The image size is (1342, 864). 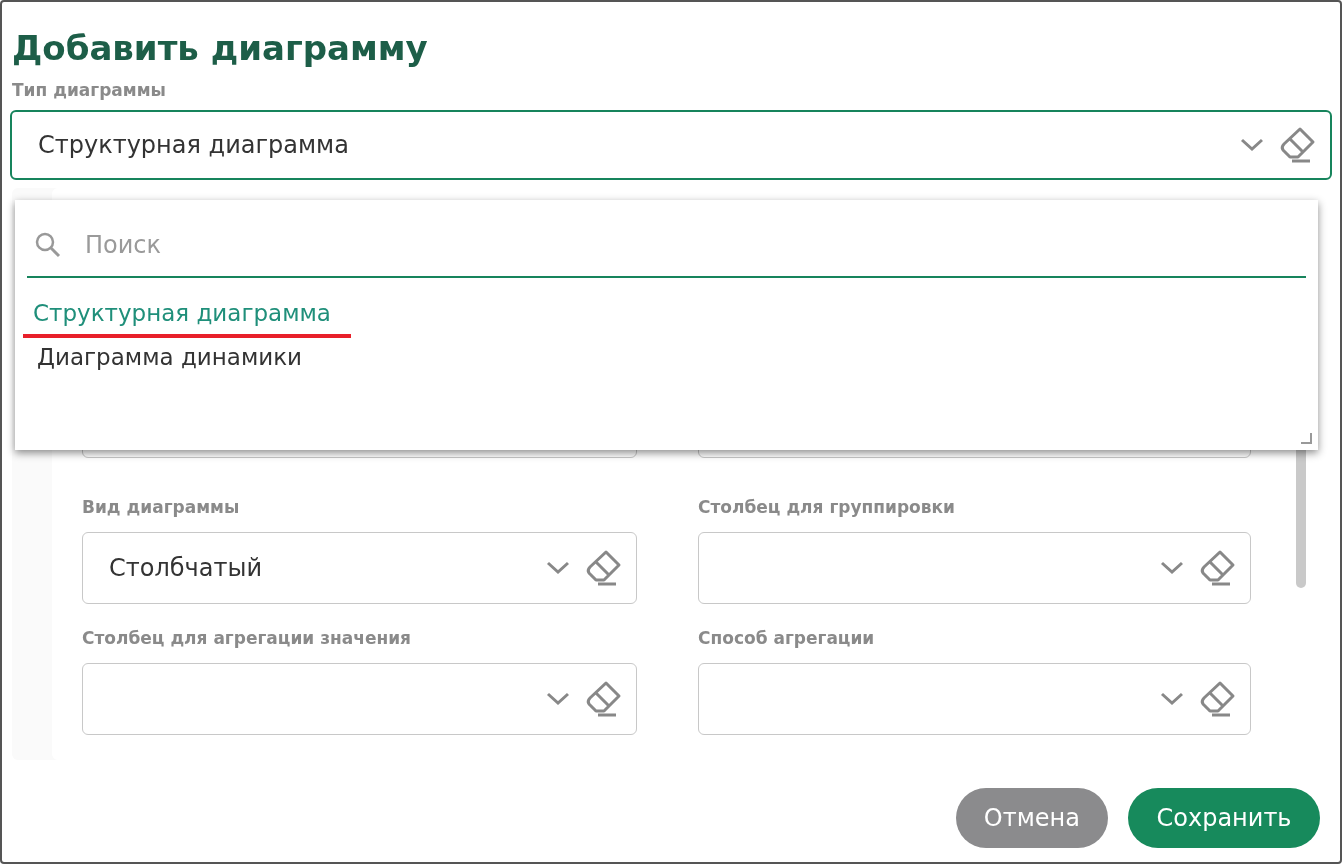 What do you see at coordinates (247, 638) in the screenshot?
I see `field-label: Столбец для агрегации значения` at bounding box center [247, 638].